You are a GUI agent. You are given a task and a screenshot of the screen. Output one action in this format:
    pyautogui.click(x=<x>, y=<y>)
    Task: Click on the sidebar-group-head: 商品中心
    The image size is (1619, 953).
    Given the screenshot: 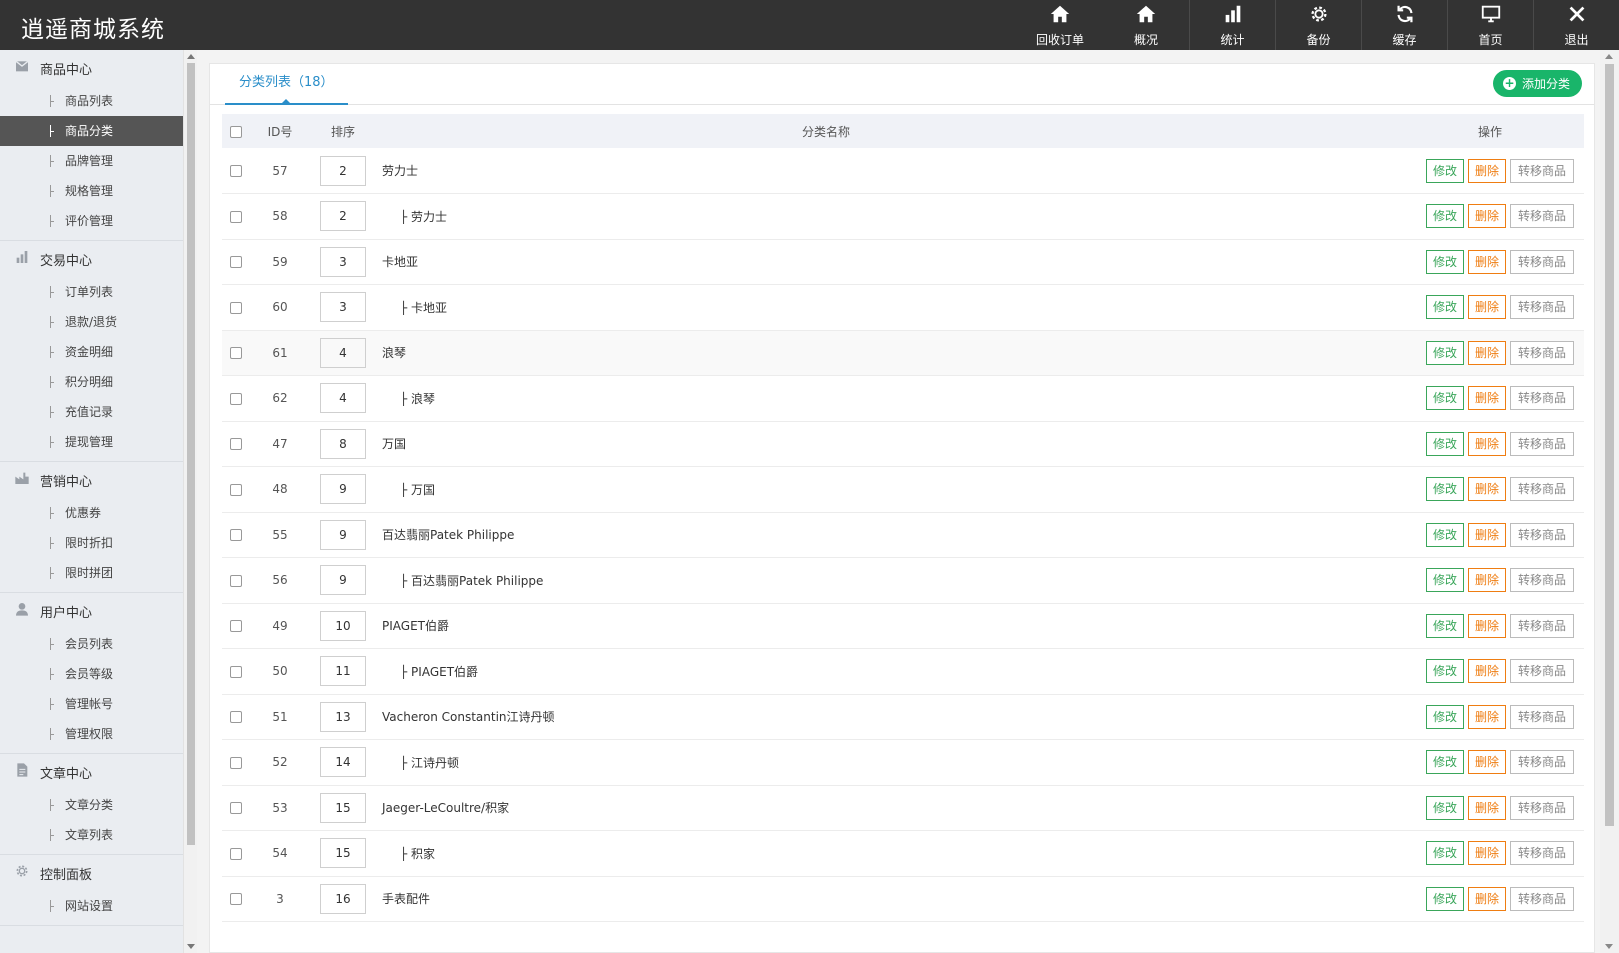 What is the action you would take?
    pyautogui.click(x=91, y=68)
    